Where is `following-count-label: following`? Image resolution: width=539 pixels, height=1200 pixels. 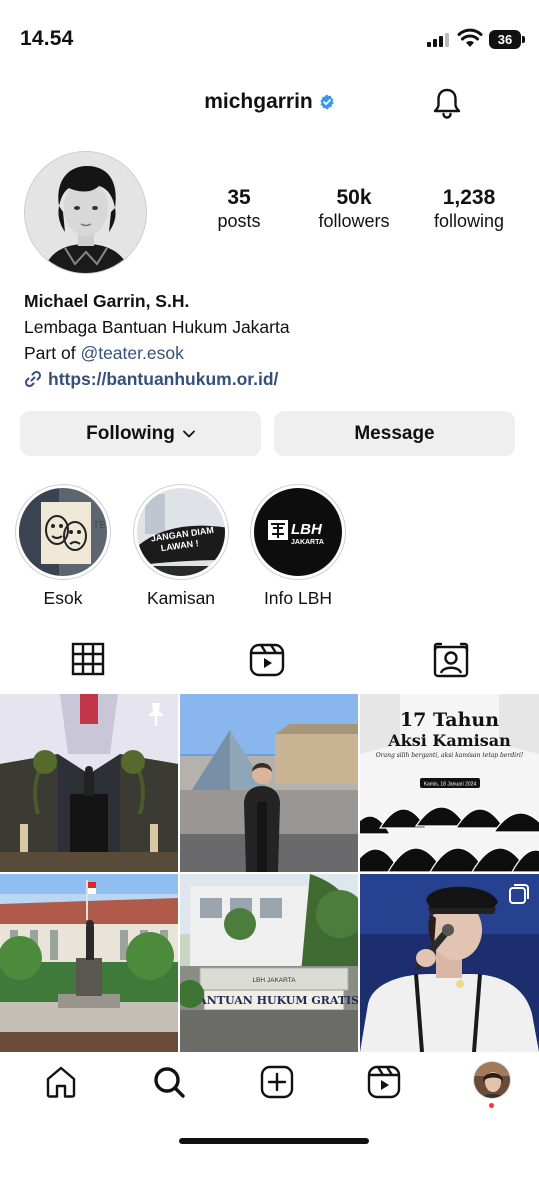 following-count-label: following is located at coordinates (469, 221).